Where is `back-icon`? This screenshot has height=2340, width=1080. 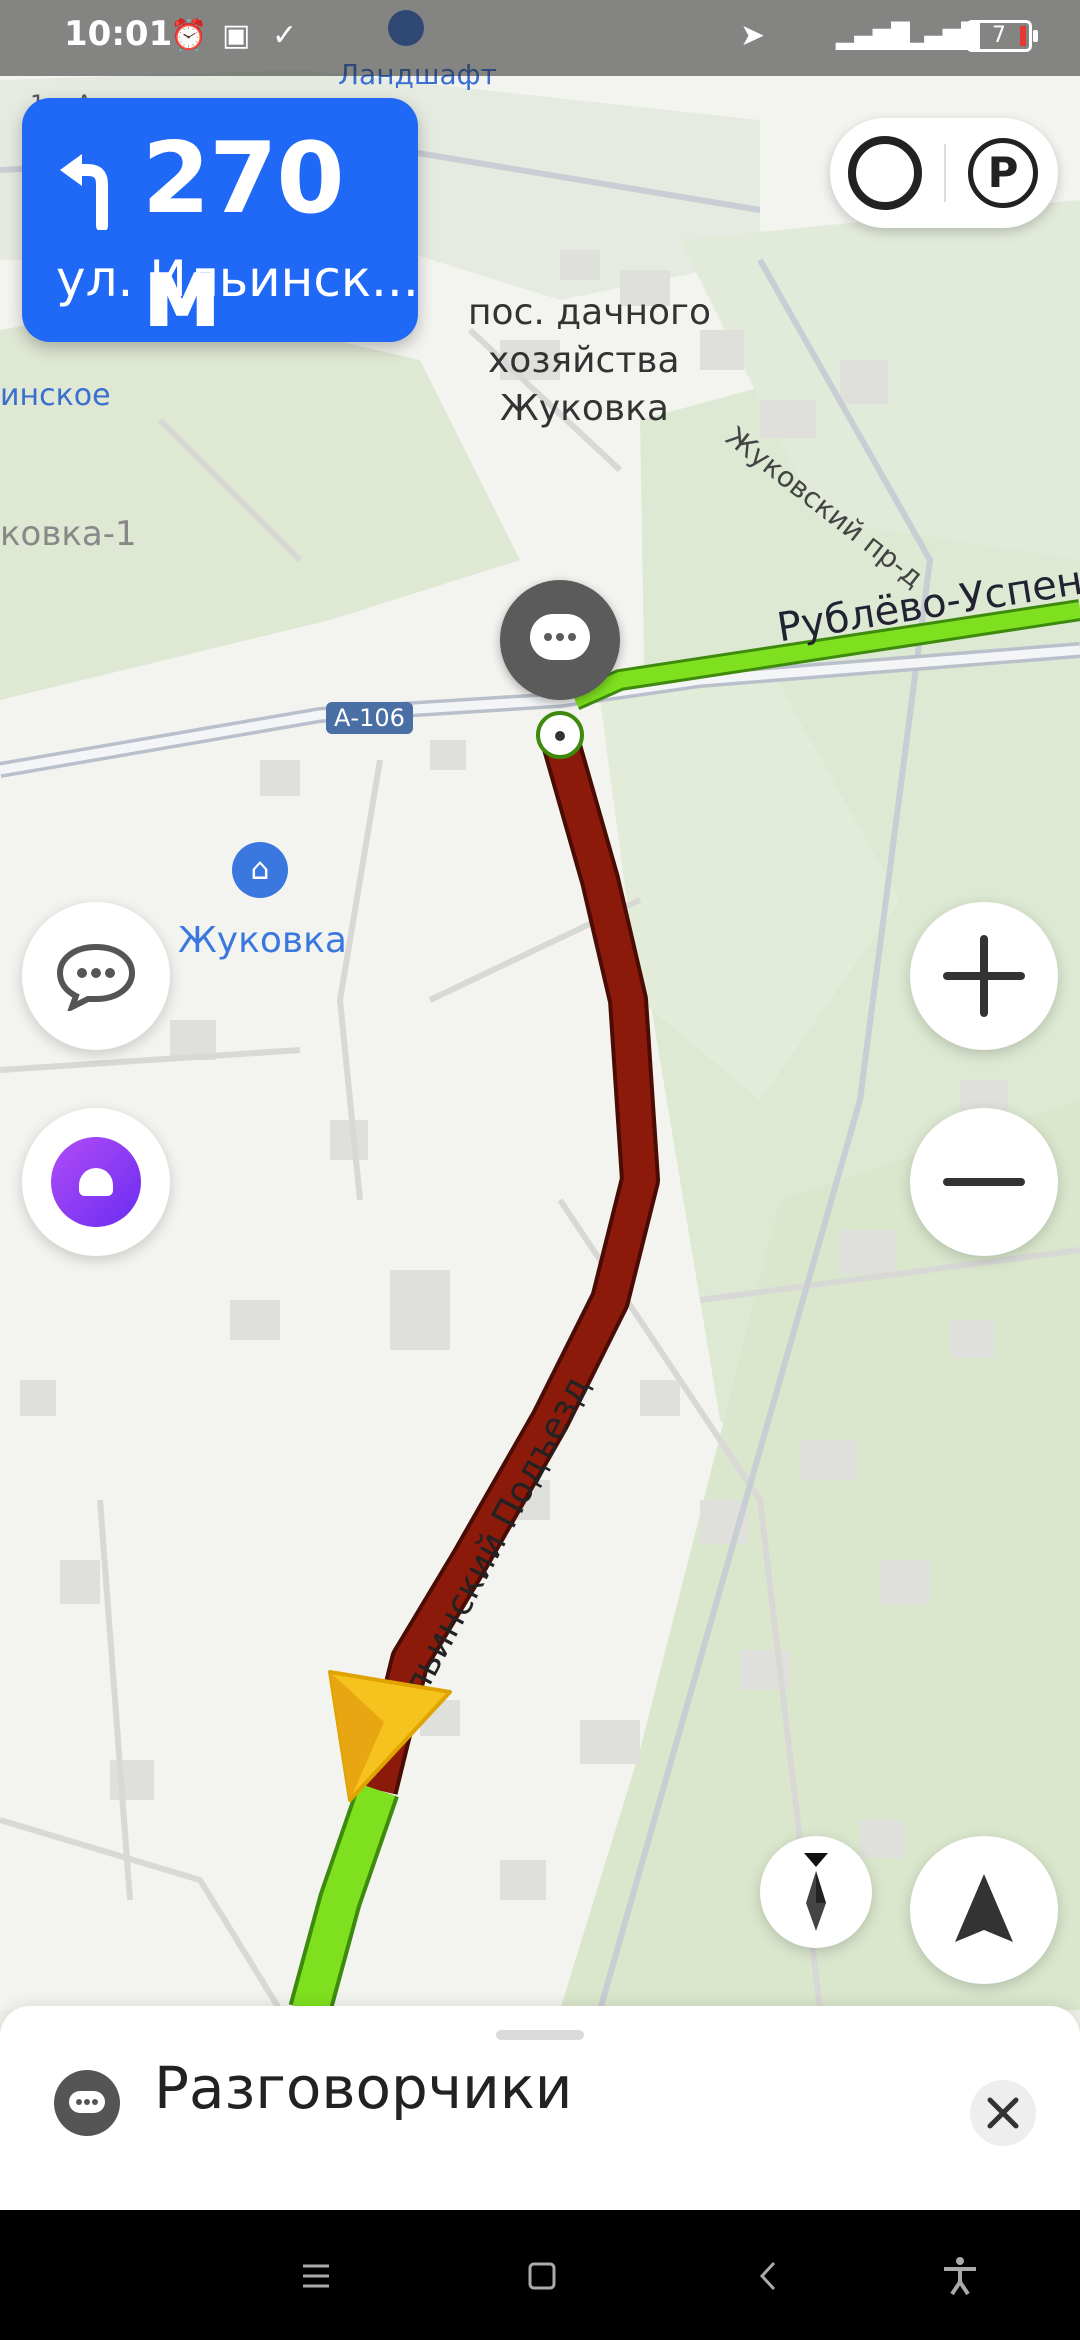
back-icon is located at coordinates (767, 2276).